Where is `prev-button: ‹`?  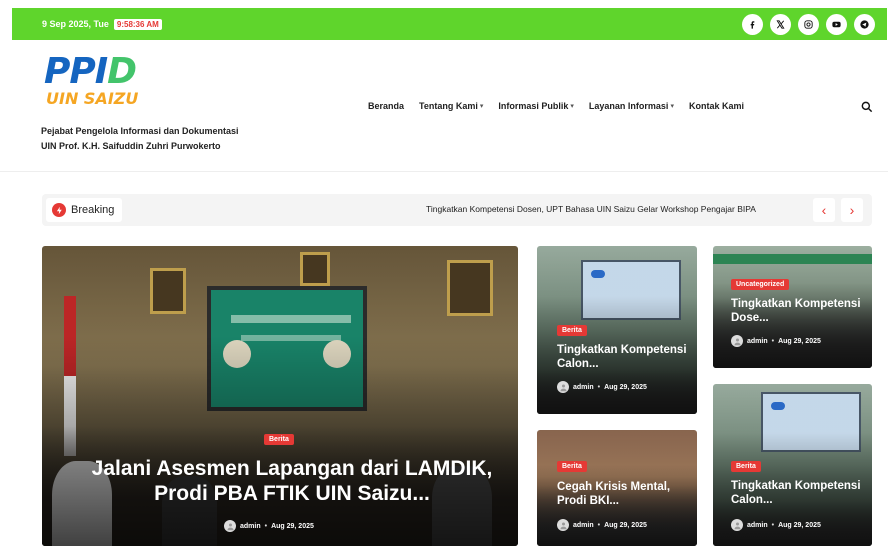 prev-button: ‹ is located at coordinates (824, 210).